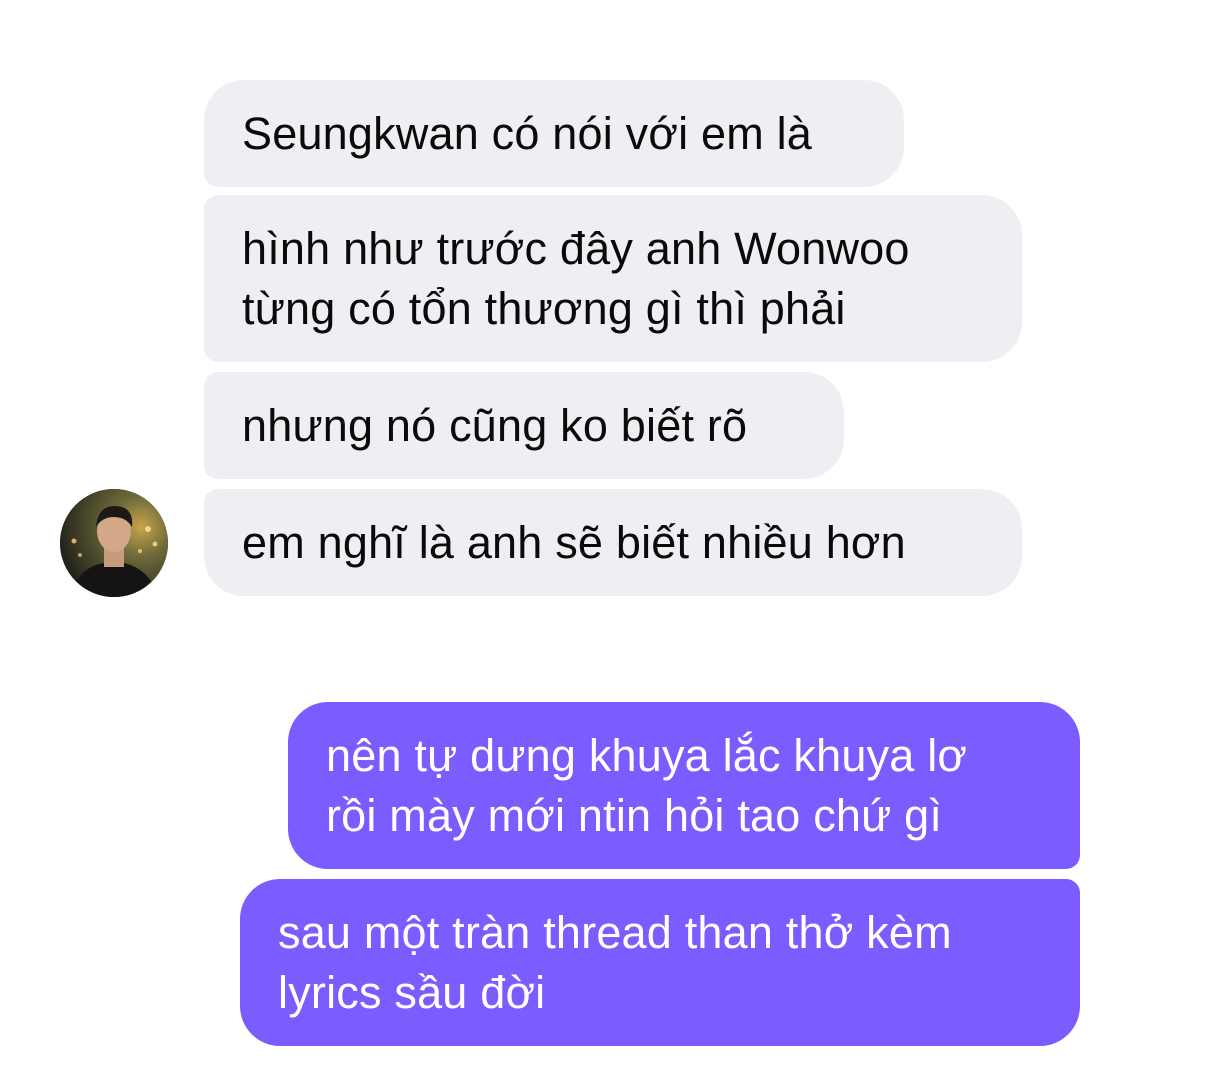 The width and height of the screenshot is (1205, 1078). I want to click on message-text: rồi mày mới ntin hỏi tao chứ gì, so click(634, 815).